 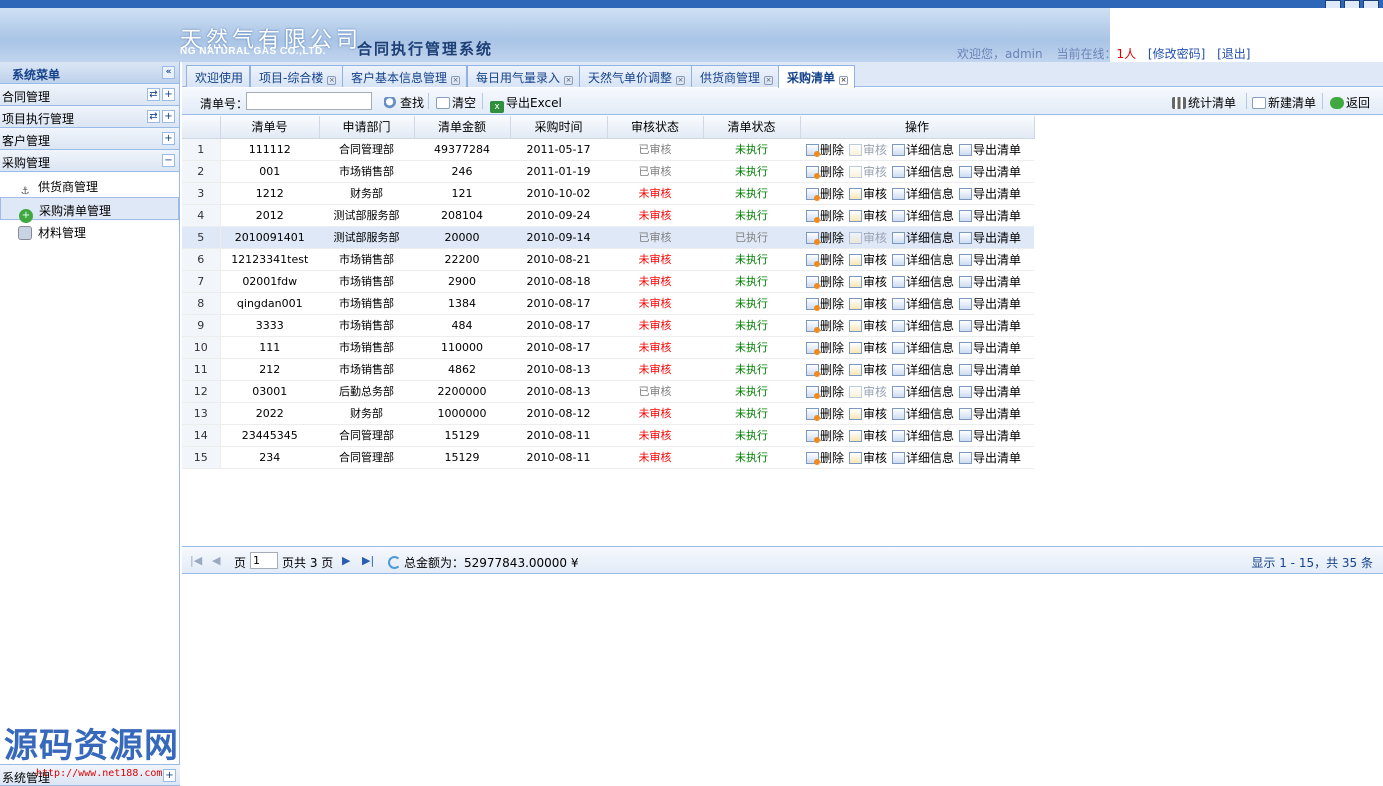 What do you see at coordinates (368, 560) in the screenshot?
I see `last-page-icon: ▶|` at bounding box center [368, 560].